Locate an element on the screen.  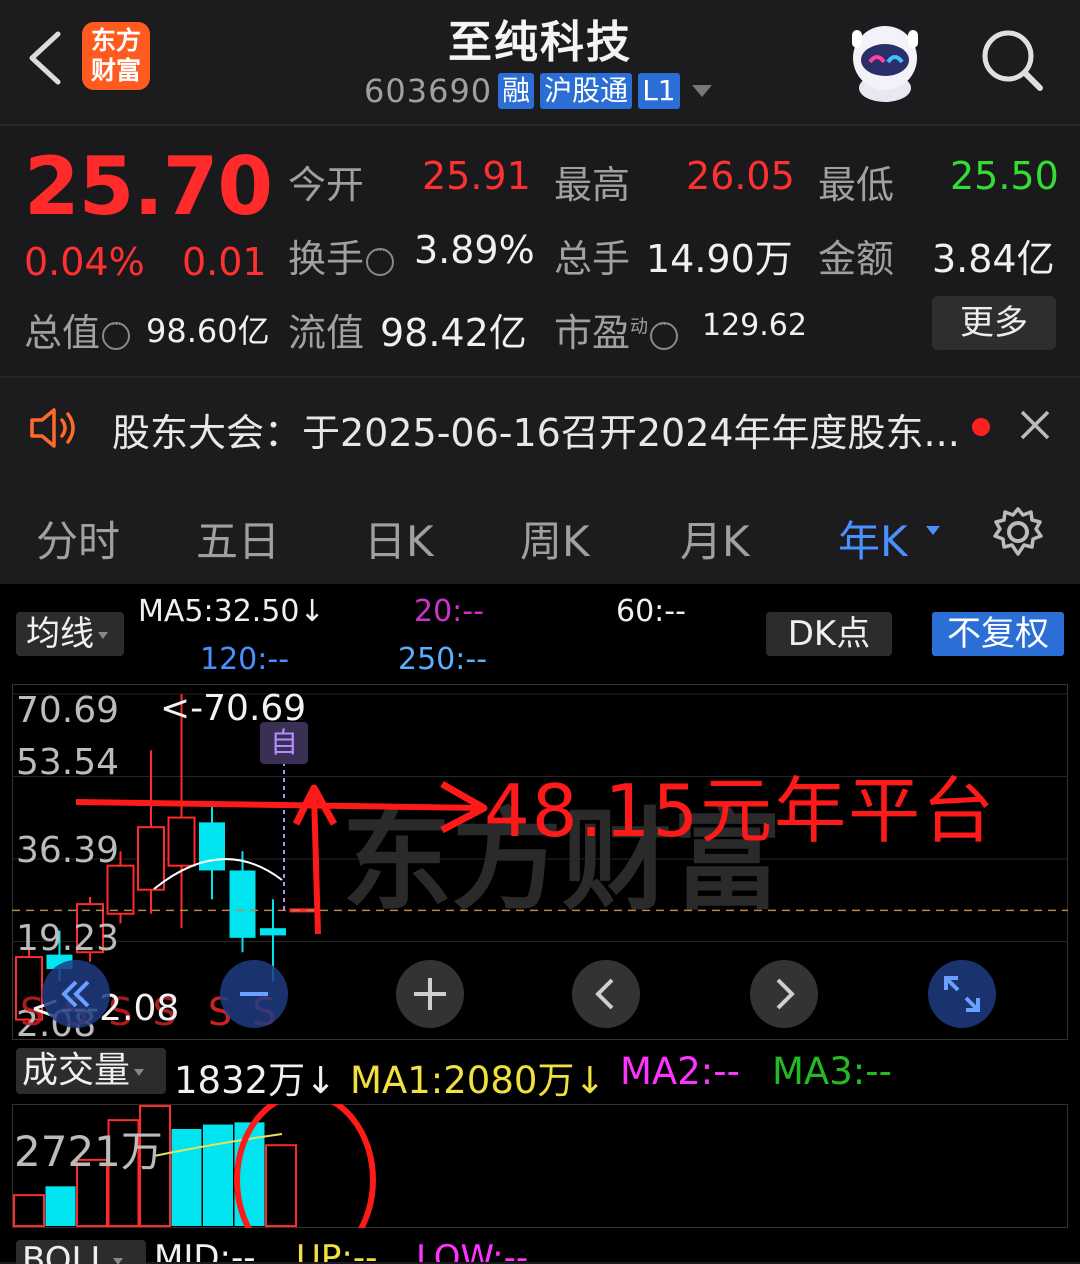
y-axis-label: 53.54 is located at coordinates (68, 762).